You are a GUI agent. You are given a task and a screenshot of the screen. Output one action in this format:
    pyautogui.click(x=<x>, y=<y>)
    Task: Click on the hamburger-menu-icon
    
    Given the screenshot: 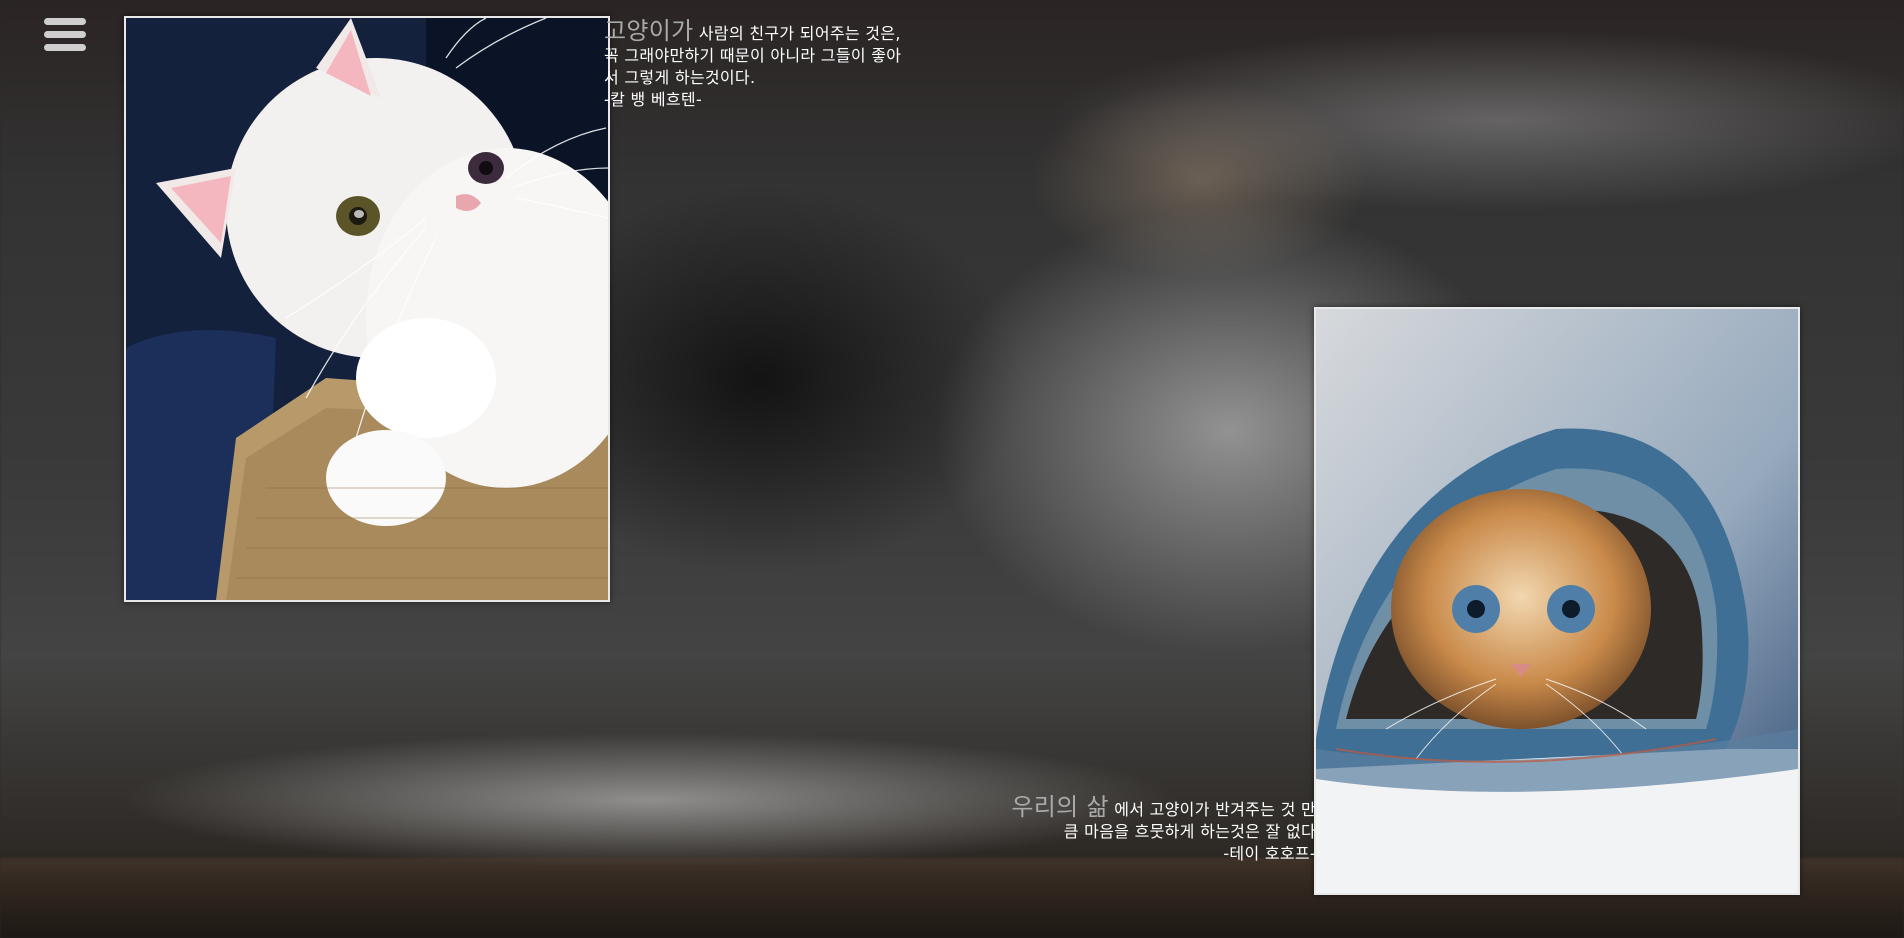 What is the action you would take?
    pyautogui.click(x=66, y=35)
    